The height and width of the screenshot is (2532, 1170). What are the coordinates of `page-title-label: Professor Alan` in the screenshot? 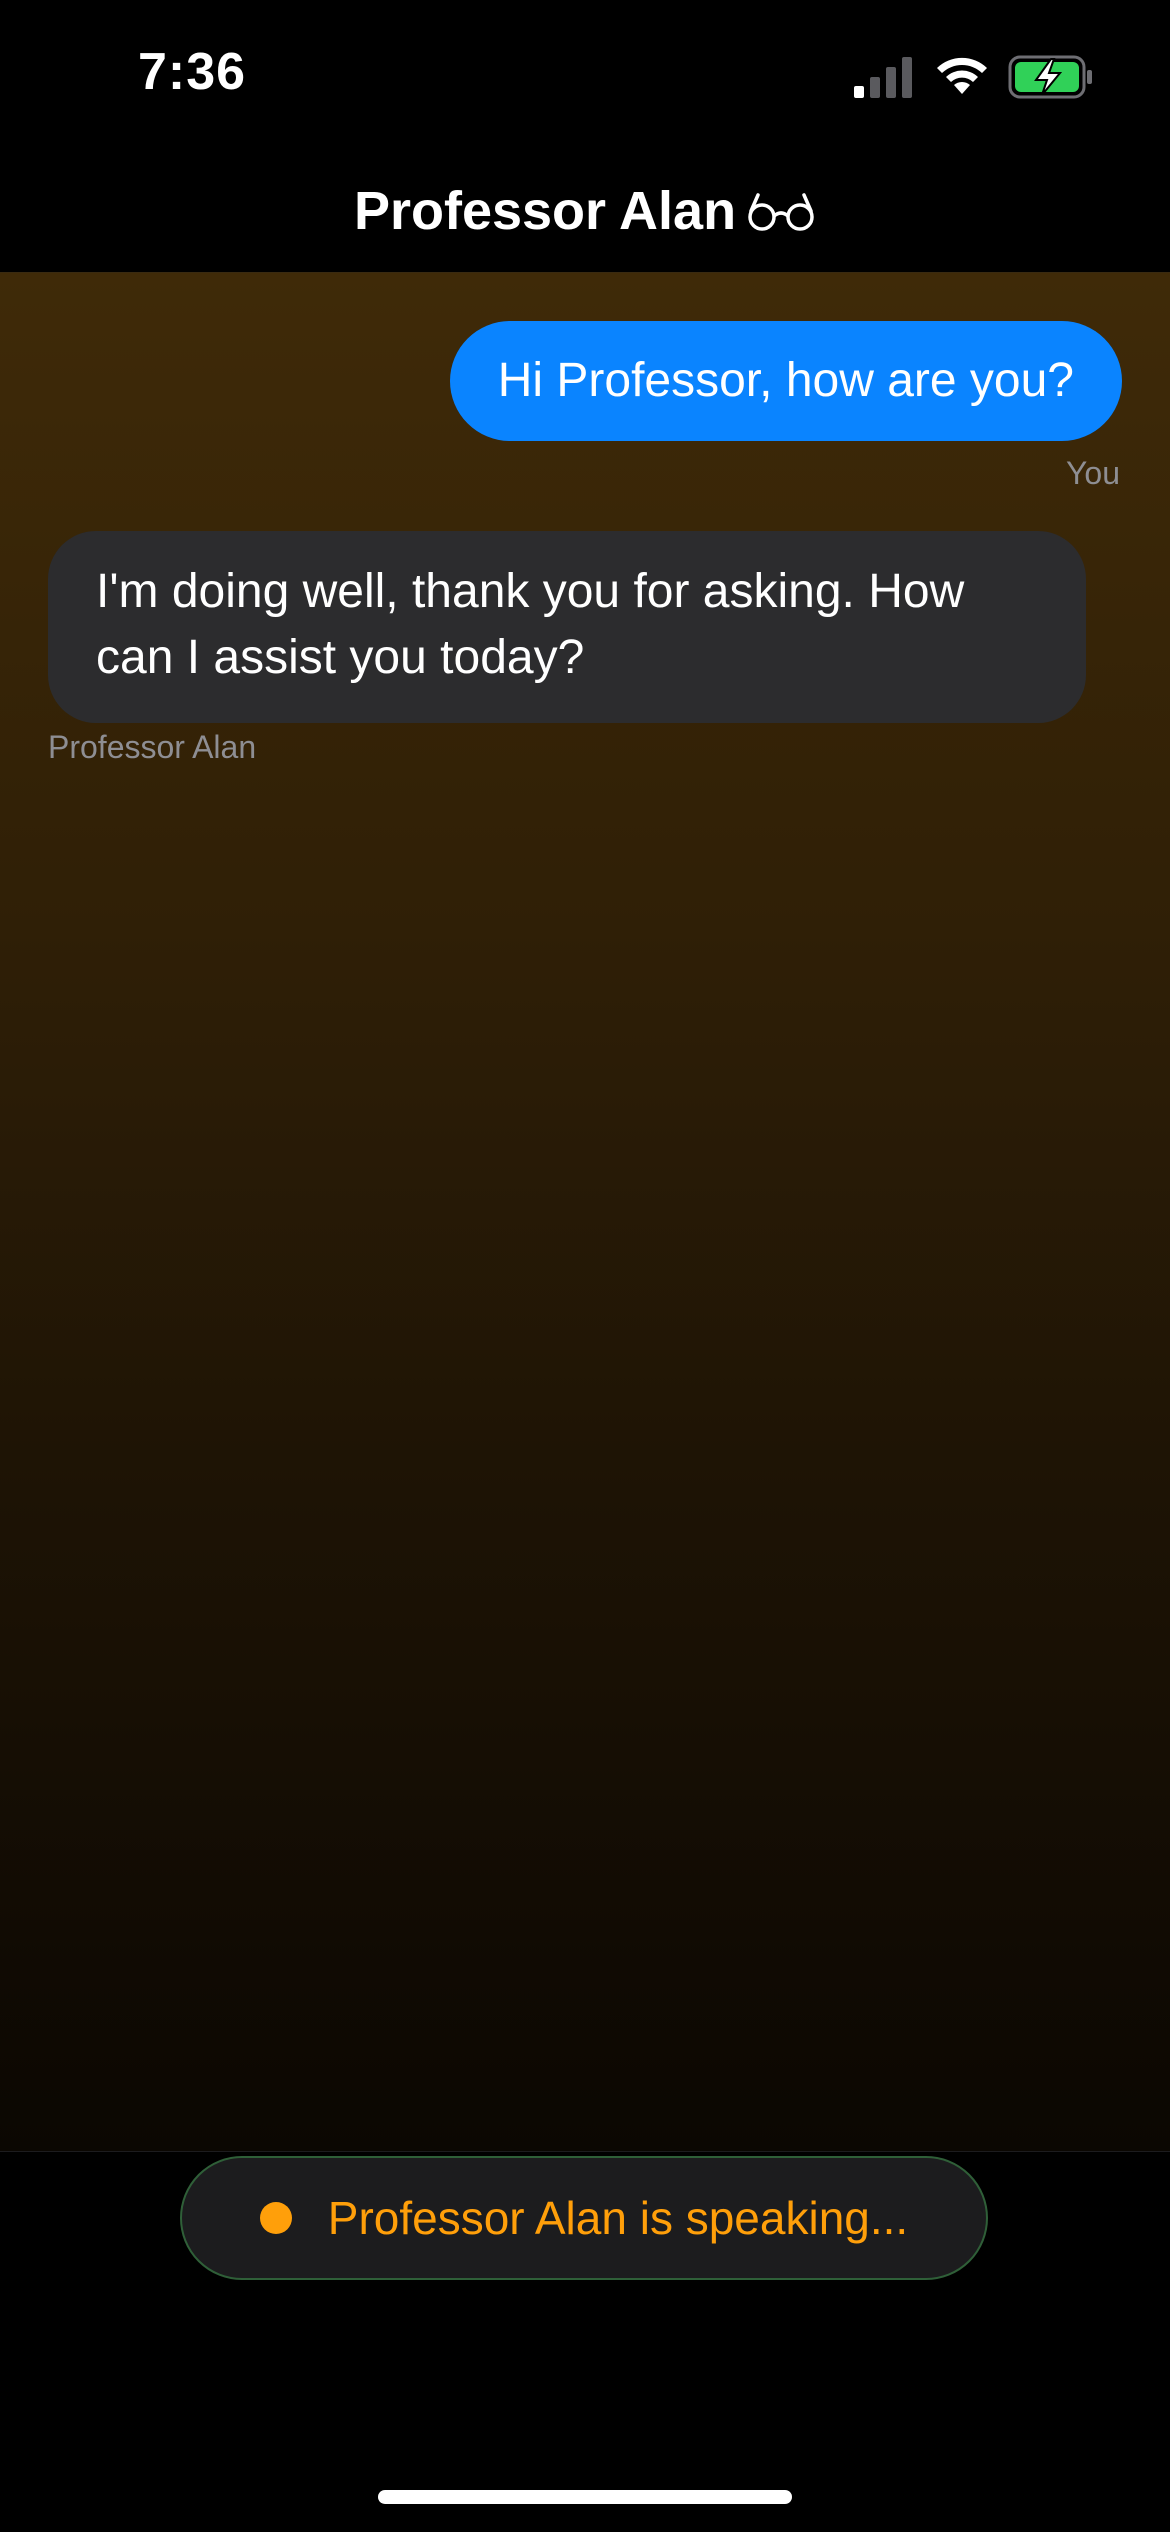 It's located at (545, 211).